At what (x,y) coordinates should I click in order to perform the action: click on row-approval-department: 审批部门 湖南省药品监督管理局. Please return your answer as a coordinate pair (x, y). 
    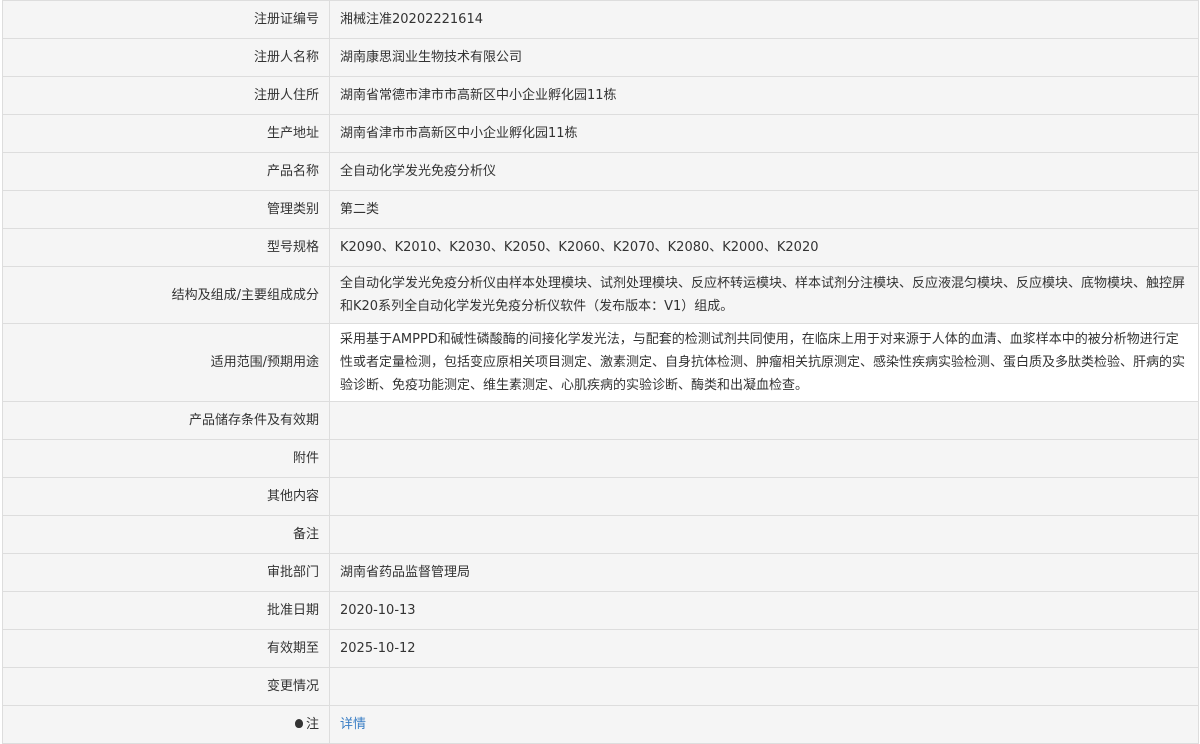
    Looking at the image, I should click on (600, 572).